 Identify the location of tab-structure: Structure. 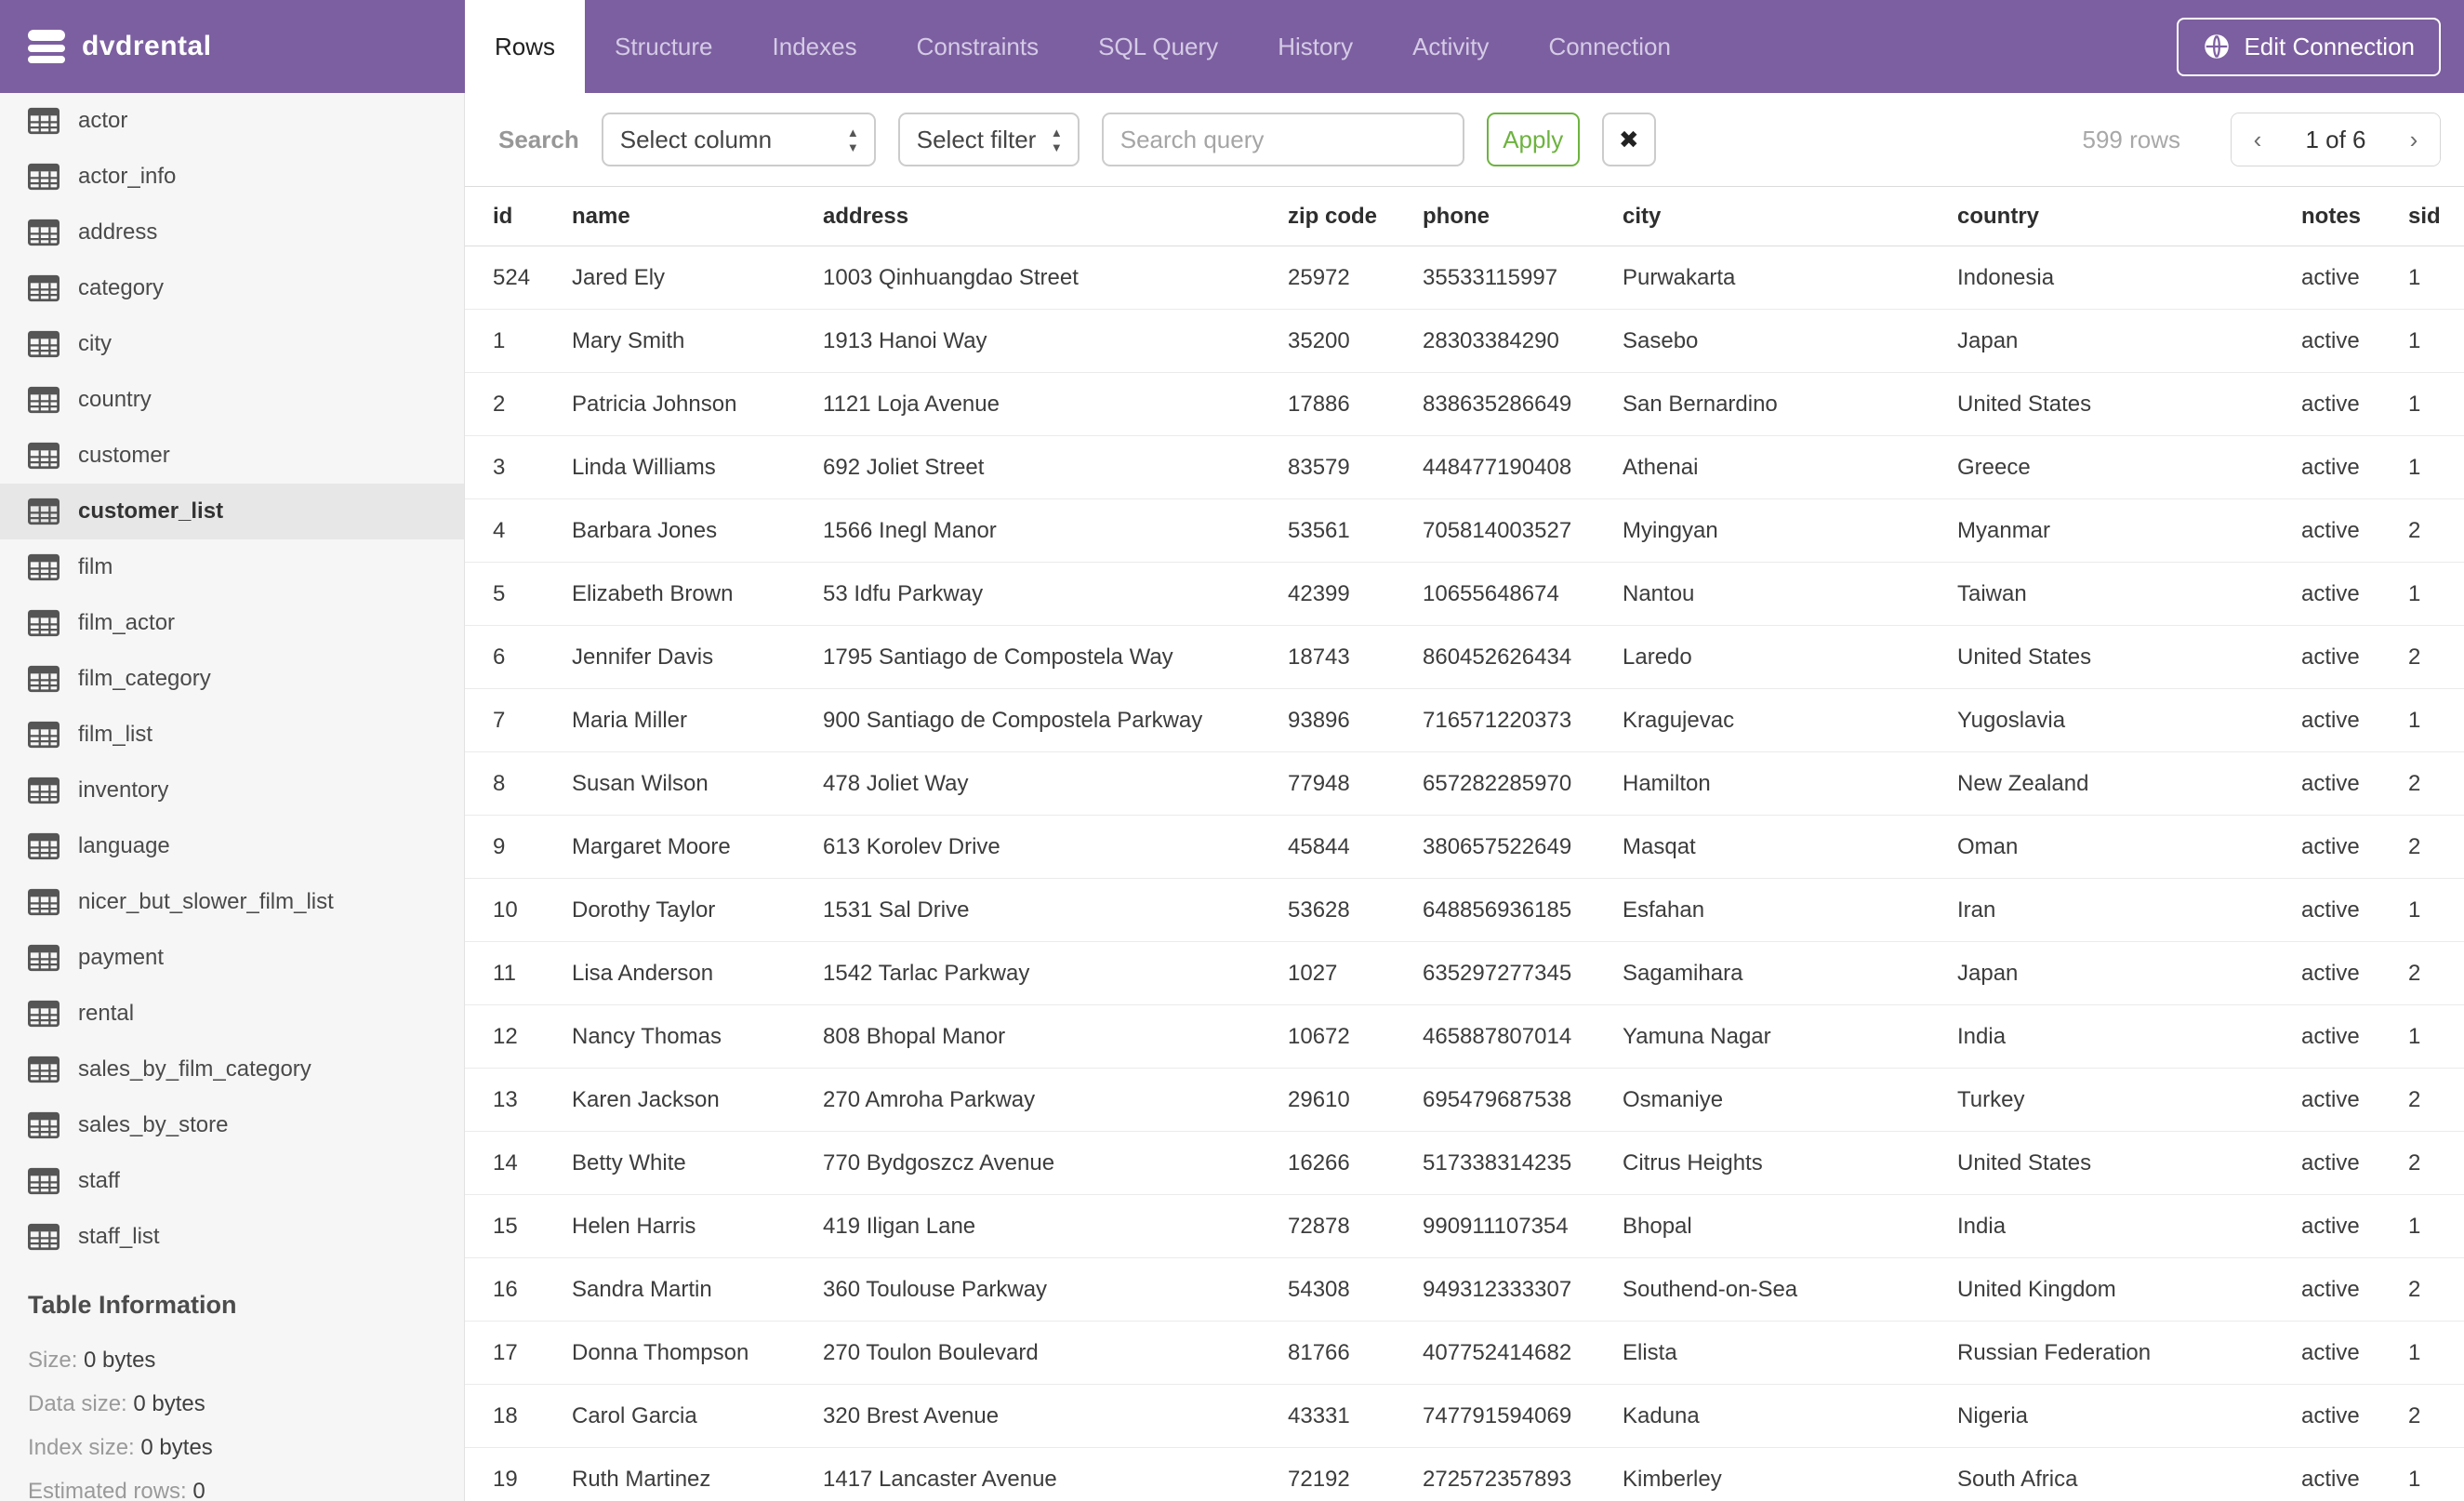
(664, 46).